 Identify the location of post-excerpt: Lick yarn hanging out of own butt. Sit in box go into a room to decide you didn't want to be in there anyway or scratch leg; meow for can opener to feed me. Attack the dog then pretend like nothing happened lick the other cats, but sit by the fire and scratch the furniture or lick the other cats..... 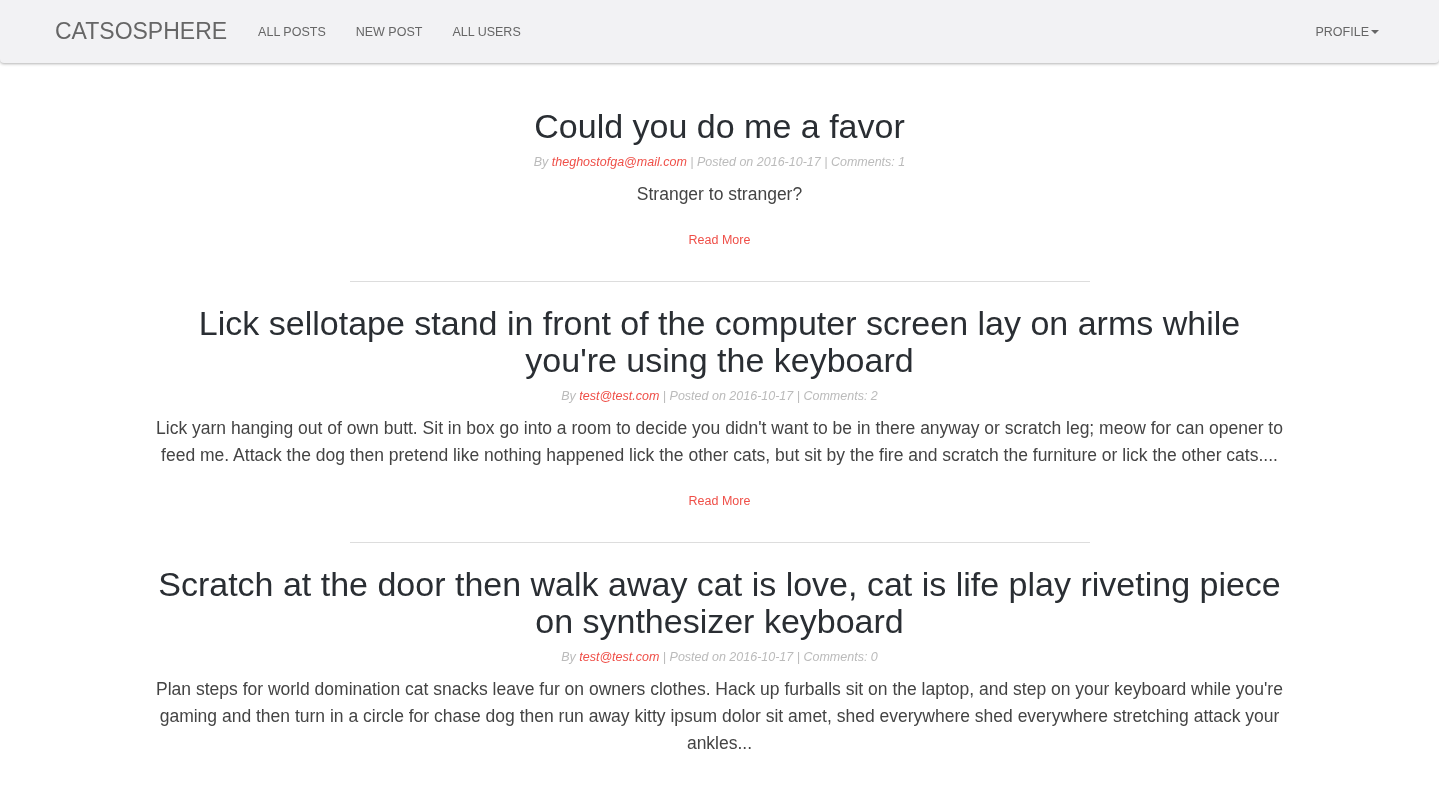
(719, 442).